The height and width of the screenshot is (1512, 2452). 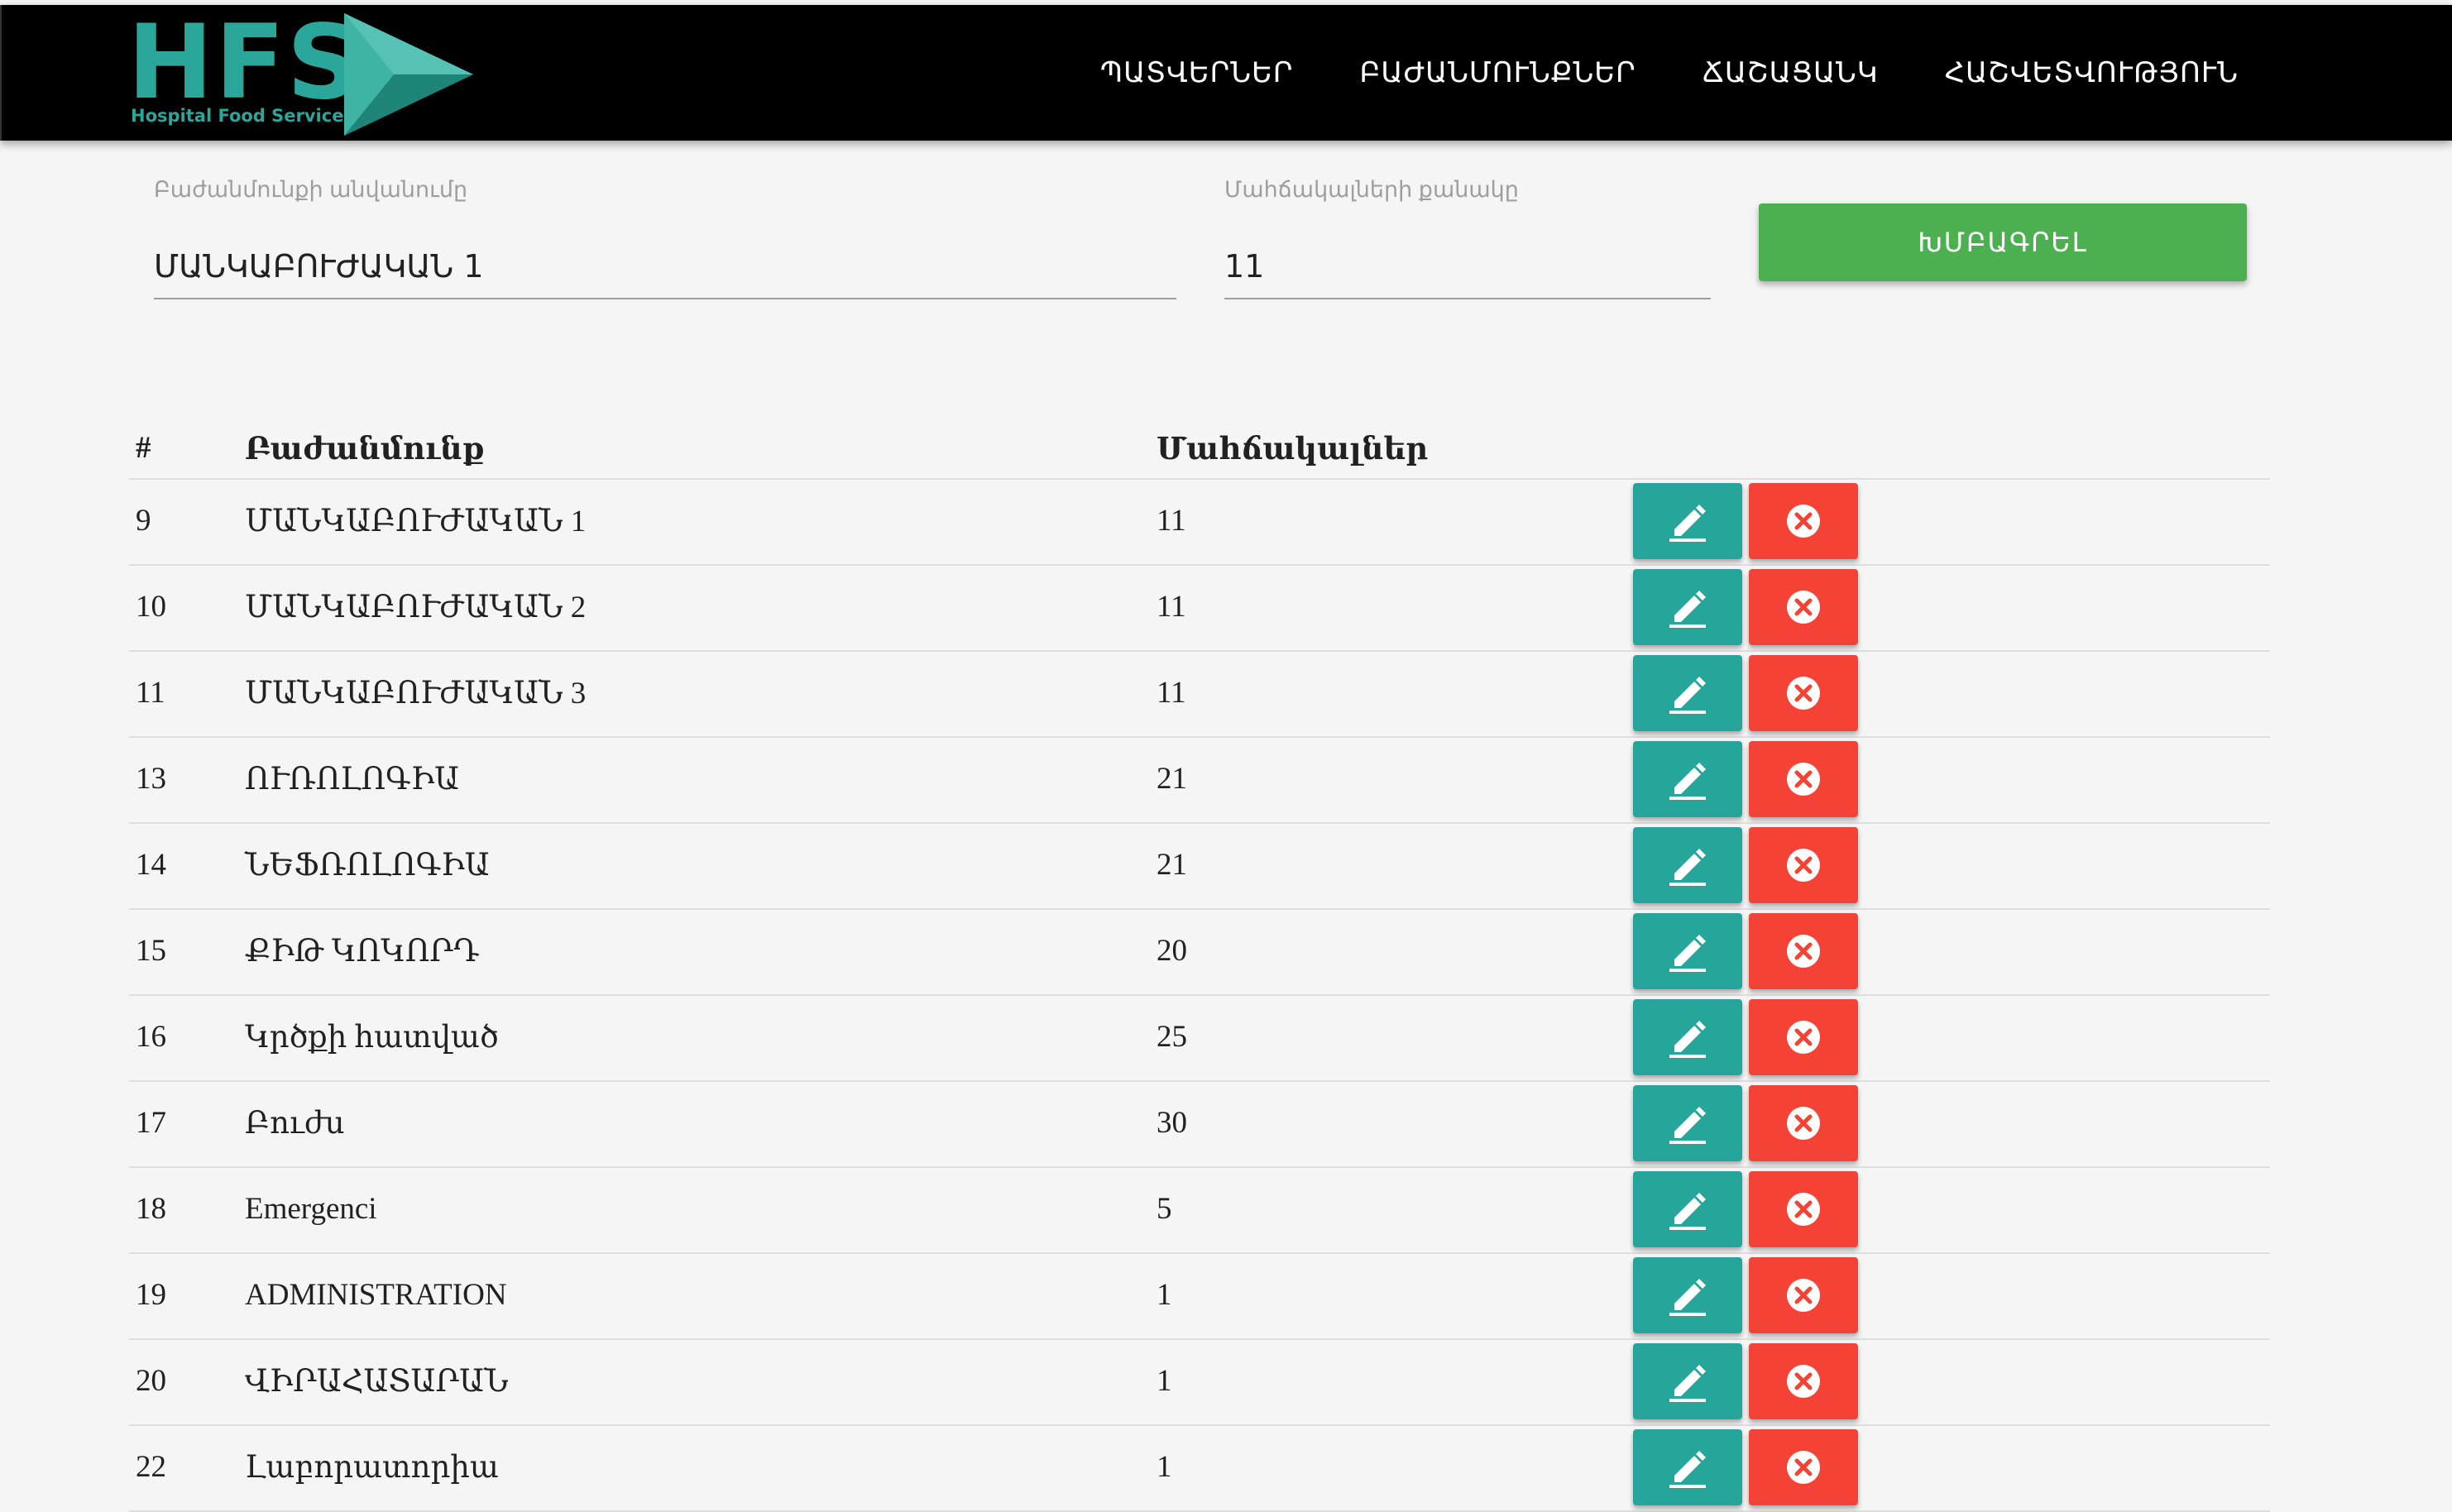 I want to click on row-id: 14, so click(x=151, y=865).